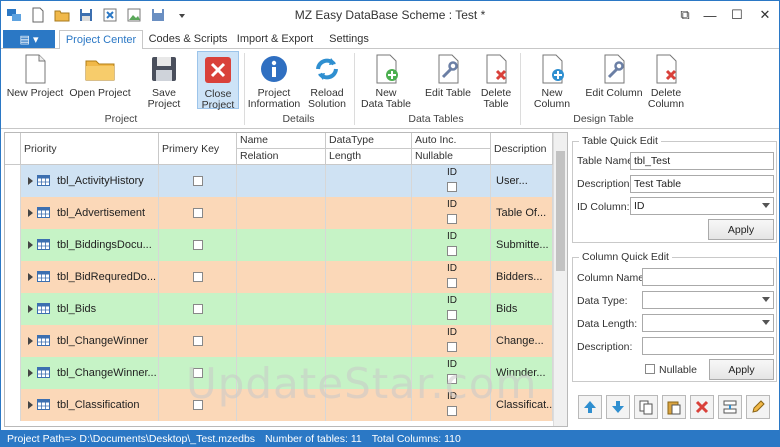  What do you see at coordinates (100, 80) in the screenshot?
I see `open-project-button: Open Project` at bounding box center [100, 80].